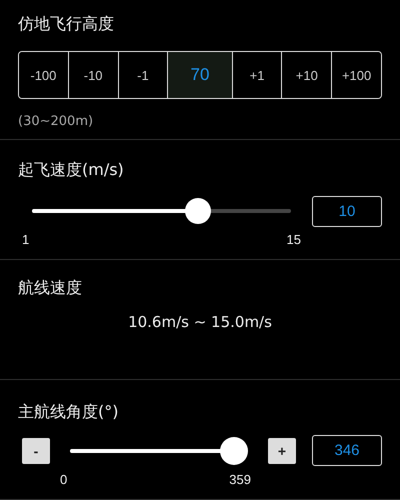 This screenshot has height=500, width=400. I want to click on step-button: +100, so click(356, 75).